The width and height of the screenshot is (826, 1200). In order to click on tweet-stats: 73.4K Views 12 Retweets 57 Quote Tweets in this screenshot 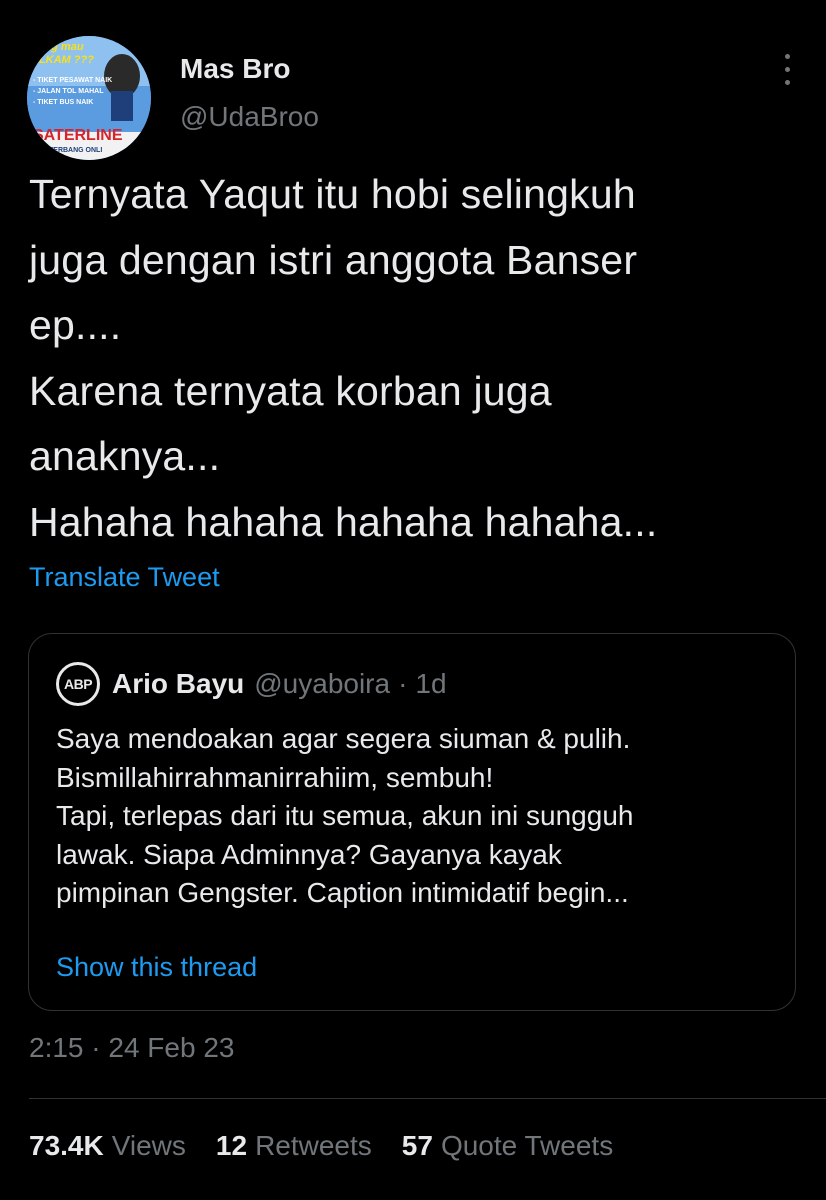, I will do `click(336, 1146)`.